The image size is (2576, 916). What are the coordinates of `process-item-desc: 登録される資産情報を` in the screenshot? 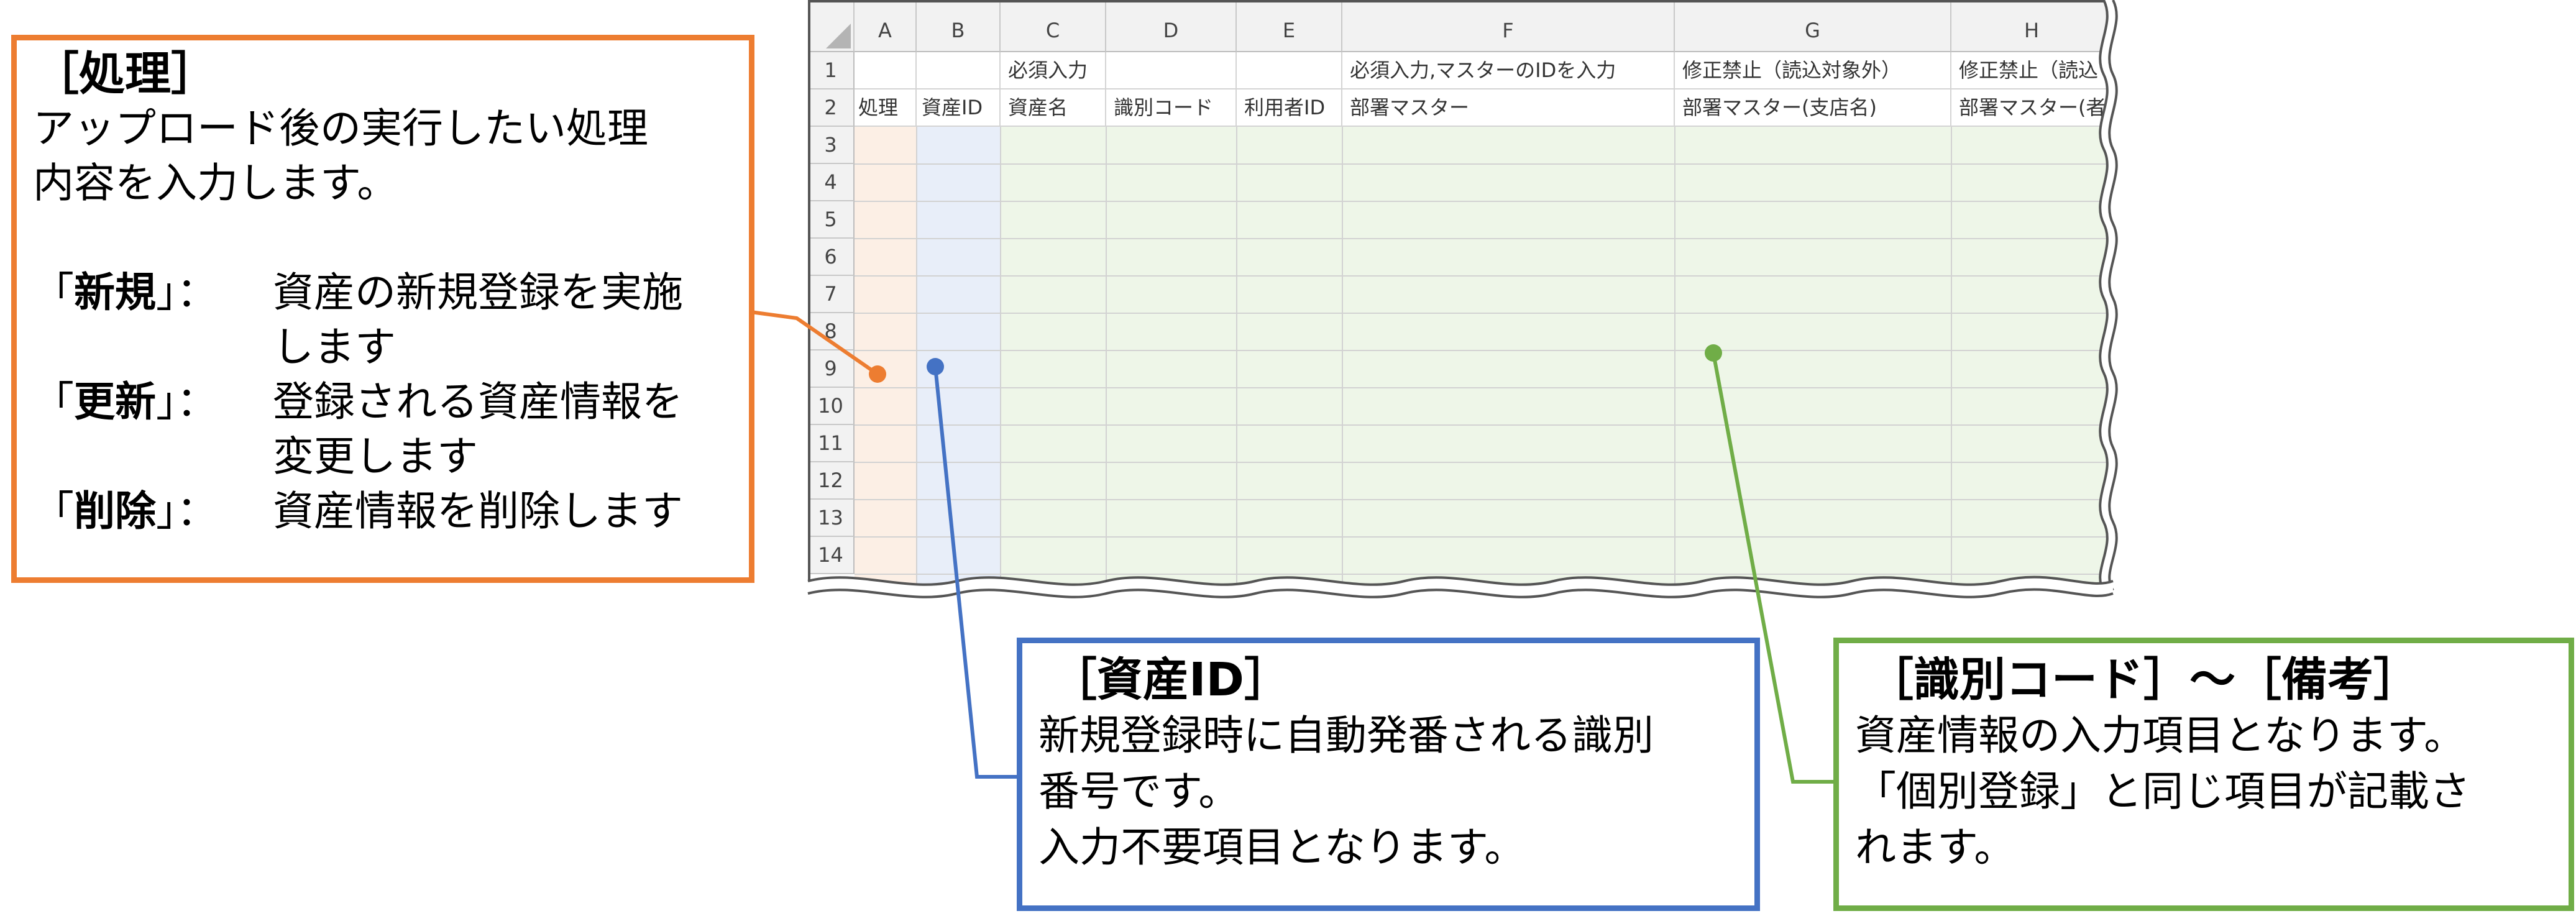 It's located at (478, 402).